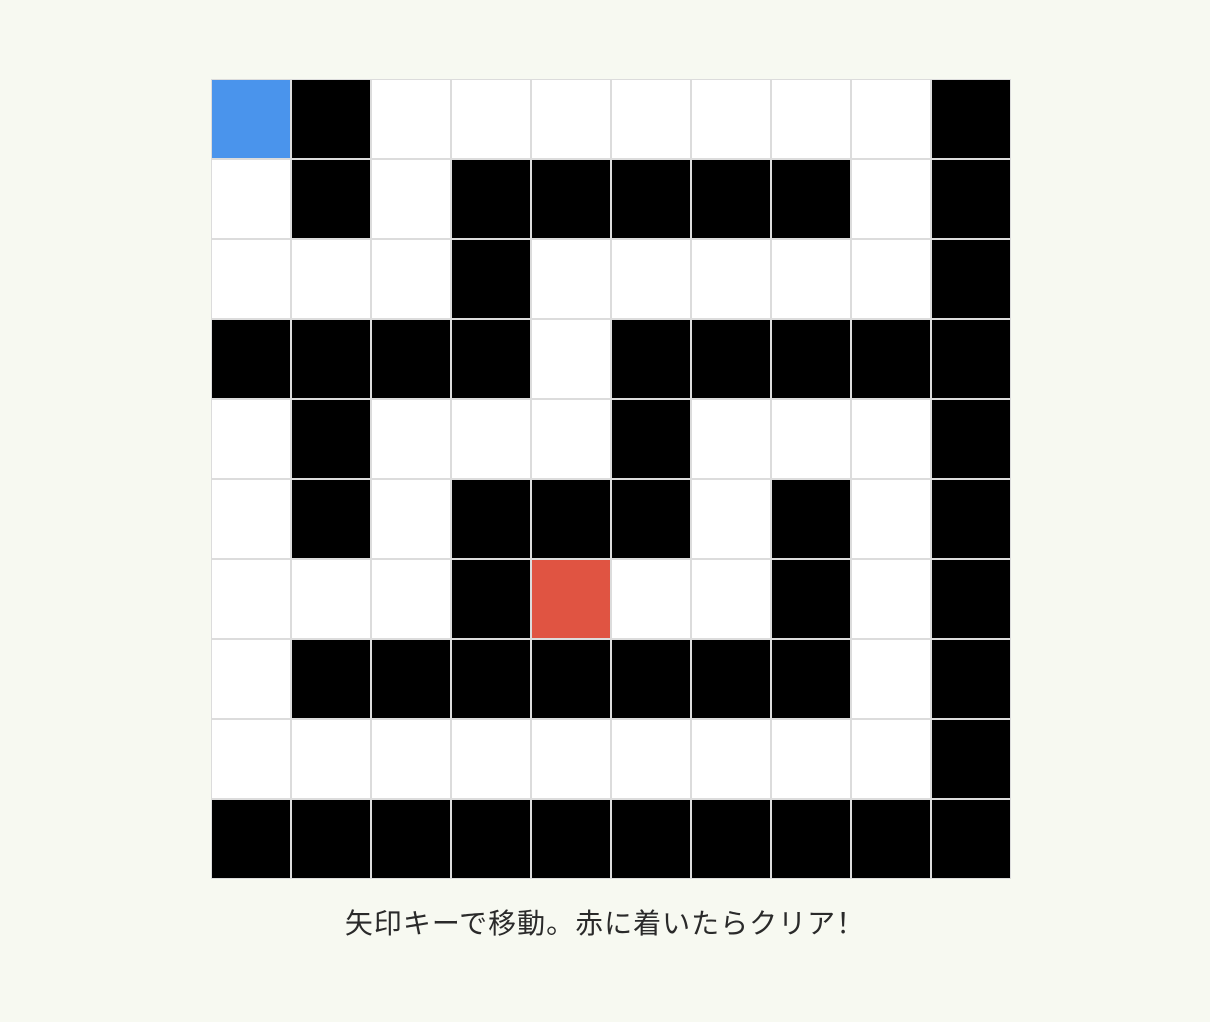 The image size is (1210, 1022). Describe the element at coordinates (251, 119) in the screenshot. I see `player-cell` at that location.